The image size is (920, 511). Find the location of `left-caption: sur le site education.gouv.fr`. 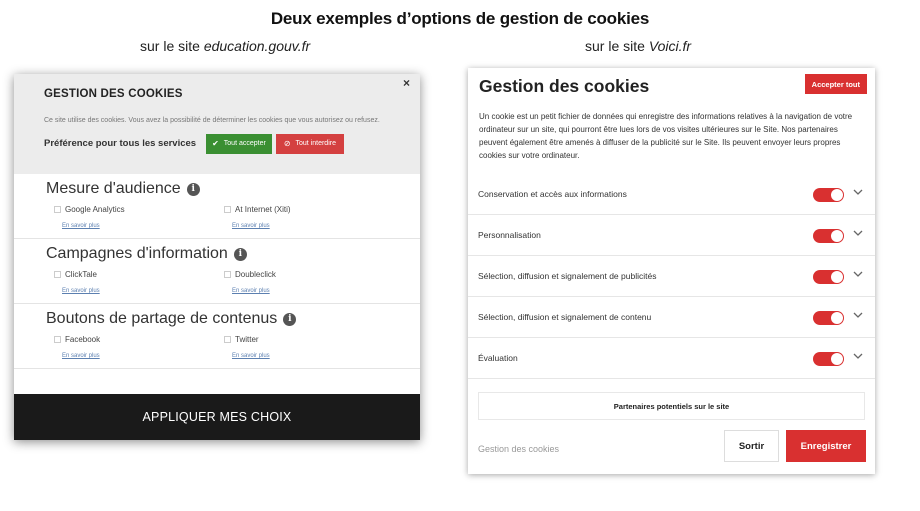

left-caption: sur le site education.gouv.fr is located at coordinates (225, 46).